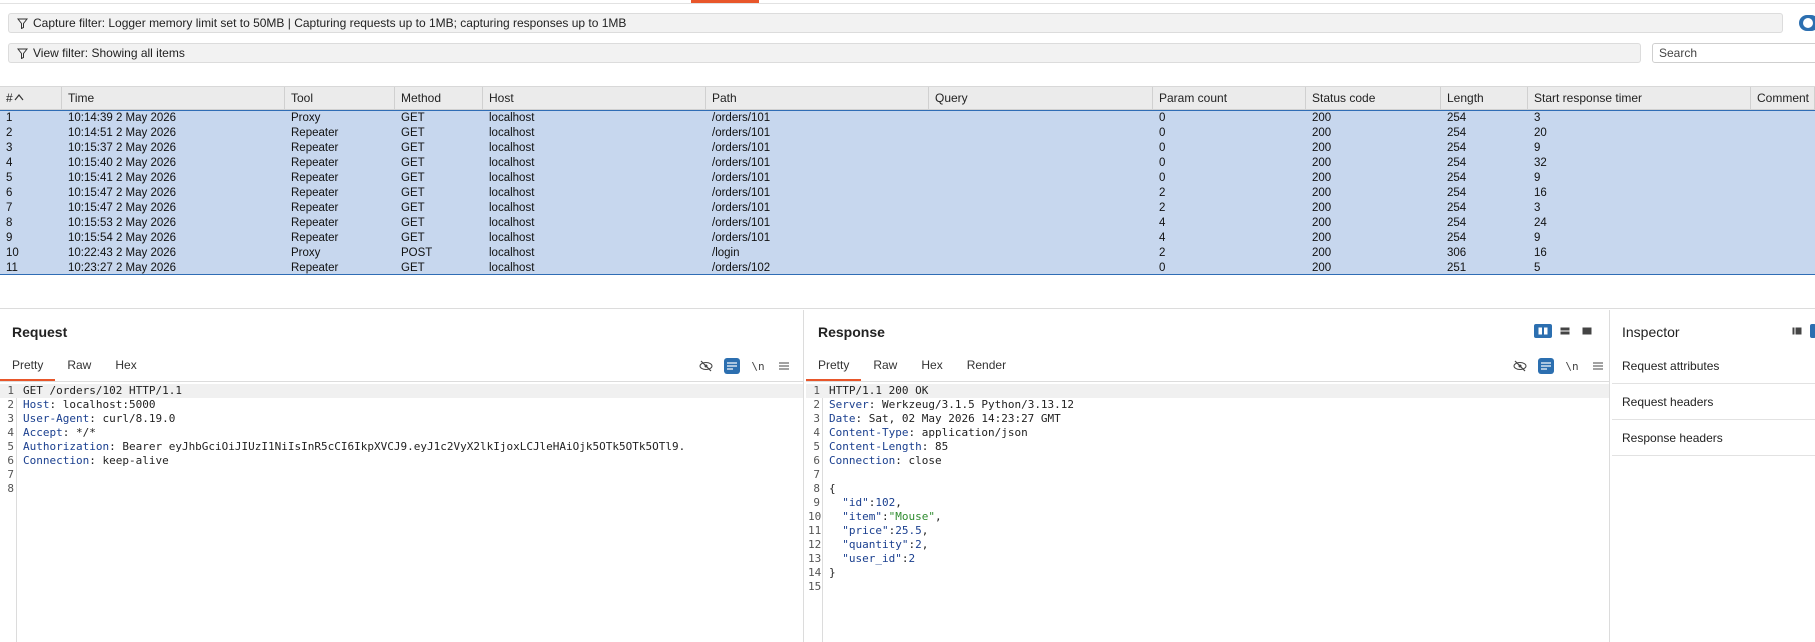  What do you see at coordinates (816, 390) in the screenshot?
I see `line-number: 1` at bounding box center [816, 390].